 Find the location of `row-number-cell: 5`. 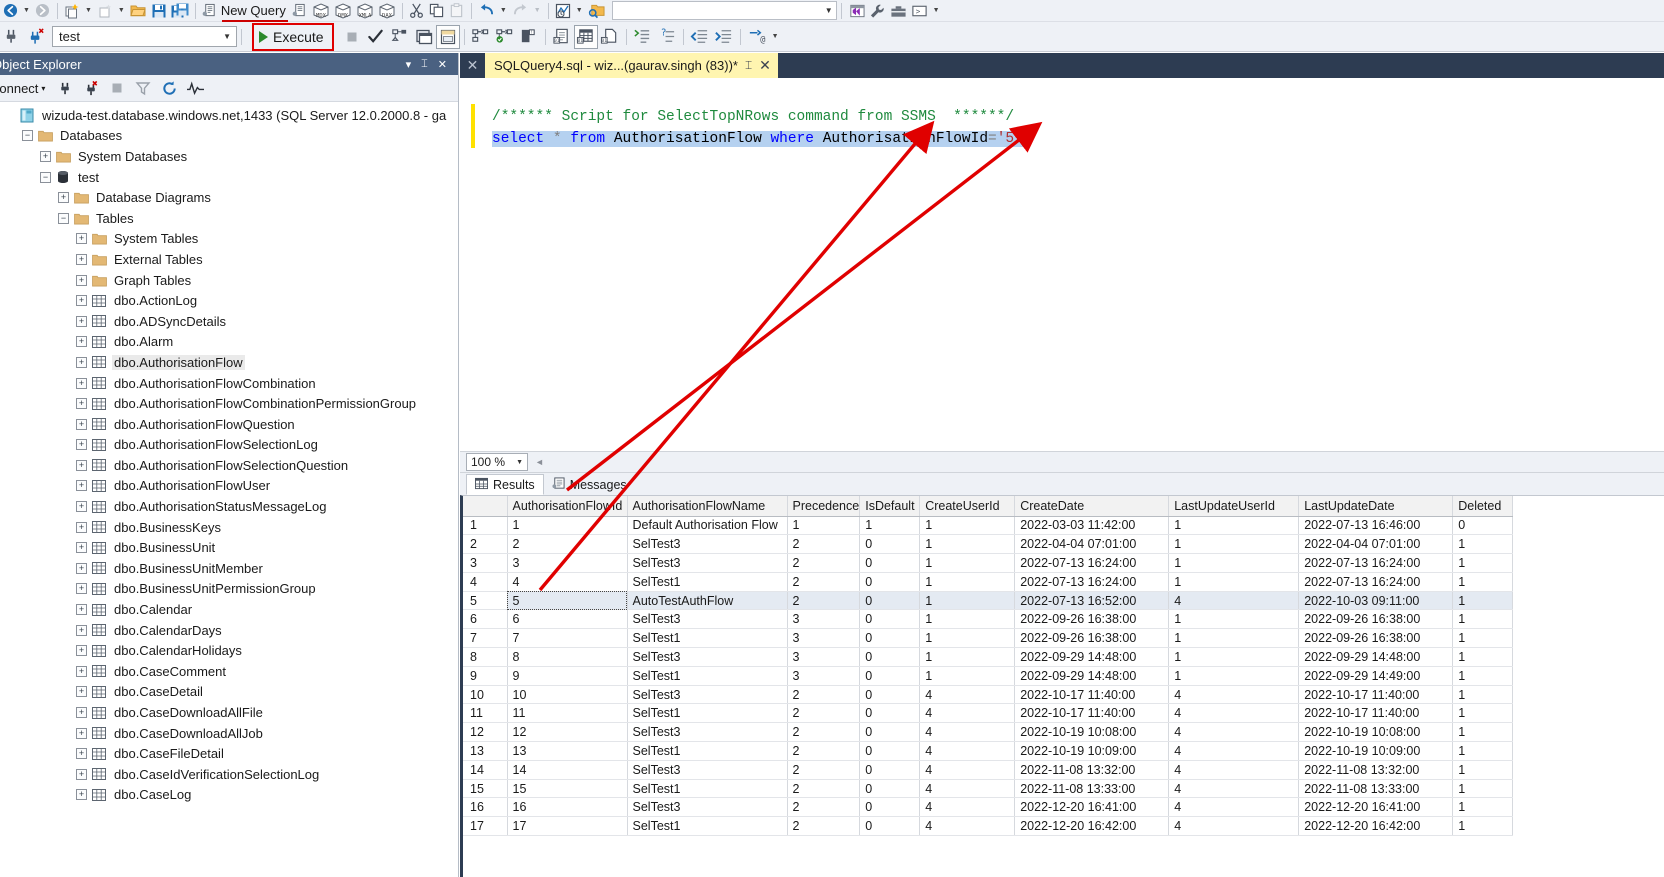

row-number-cell: 5 is located at coordinates (485, 601).